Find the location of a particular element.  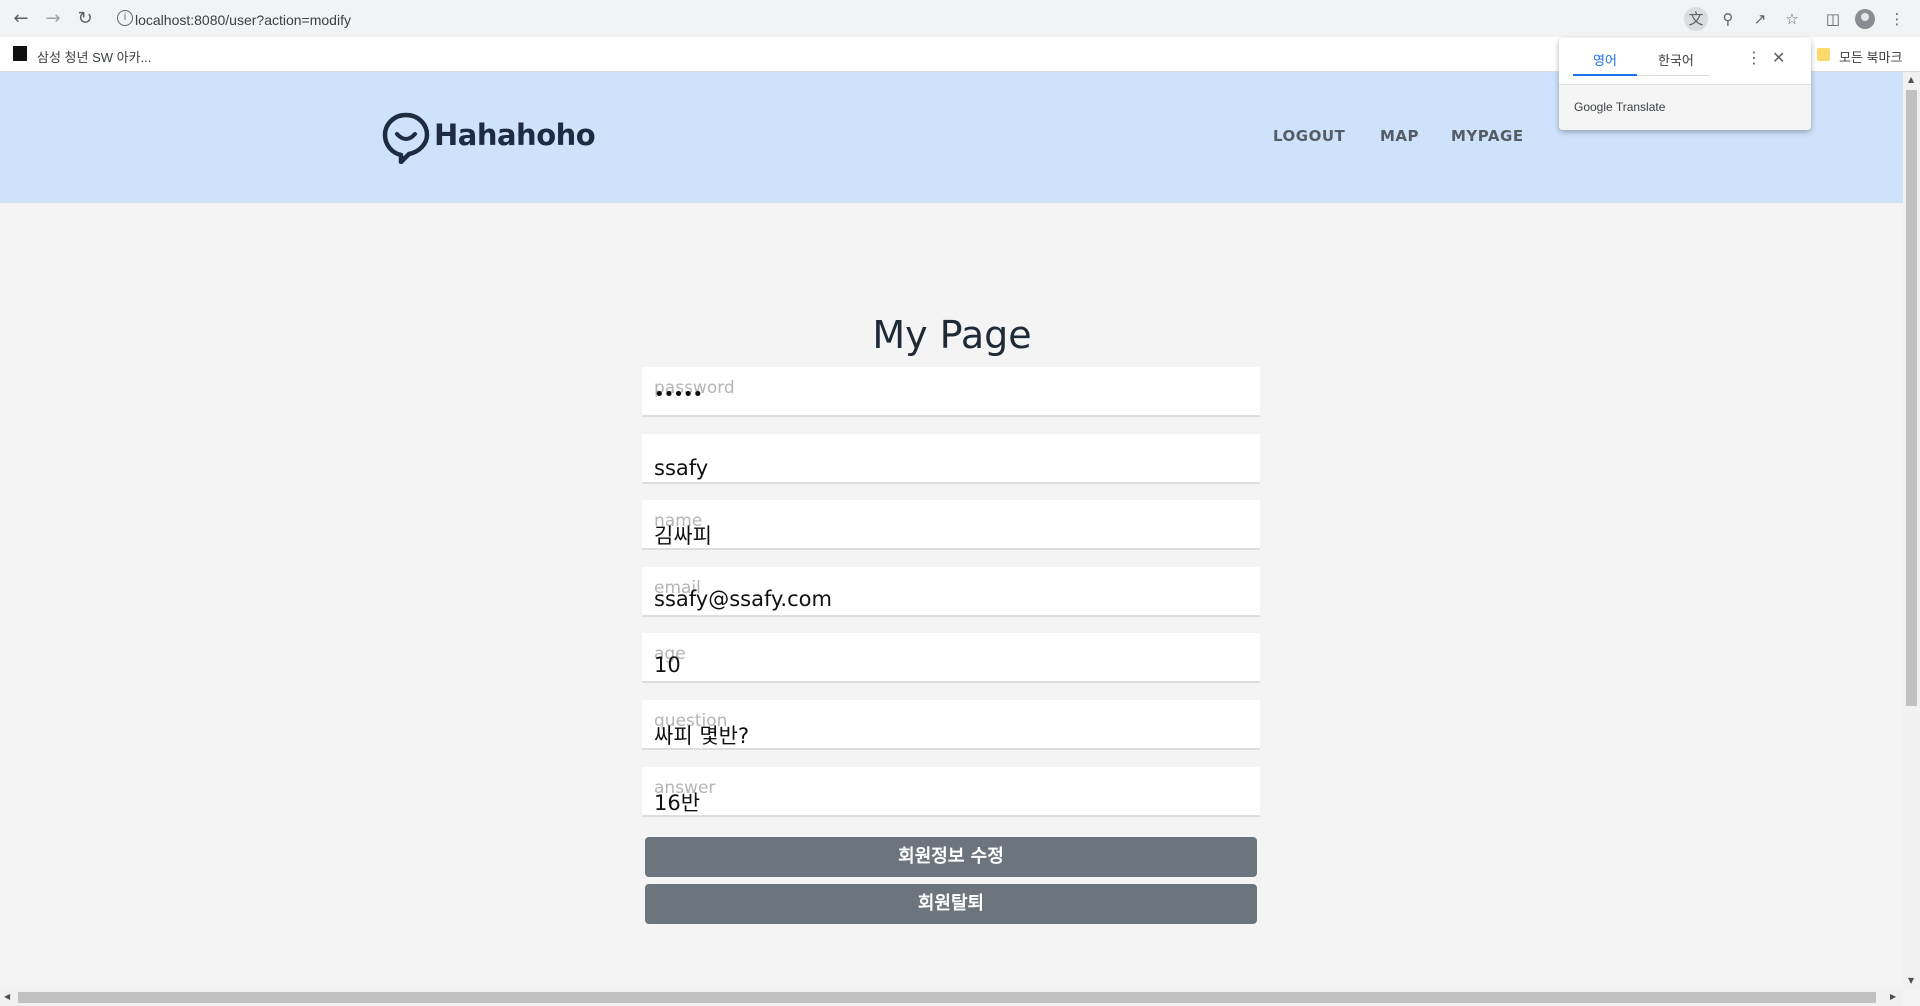

close-icon: ✕ is located at coordinates (1778, 57).